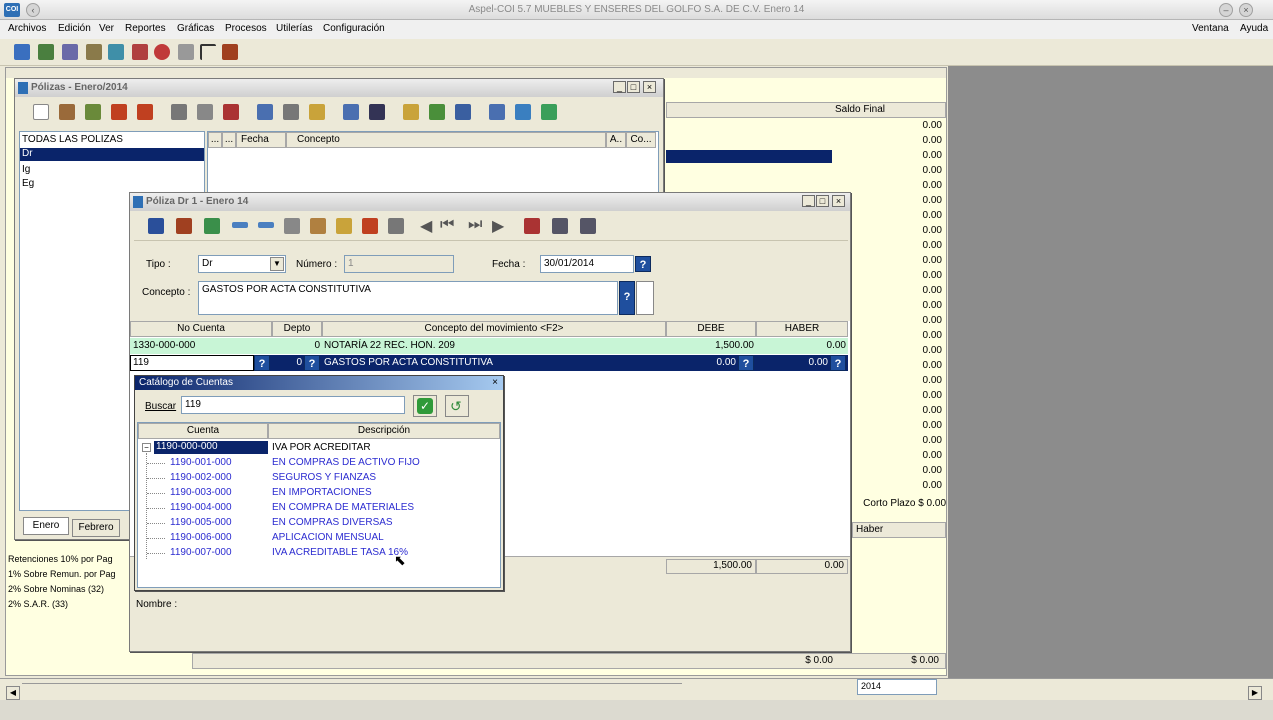 The image size is (1273, 720). I want to click on cuenta-input: 119, so click(192, 363).